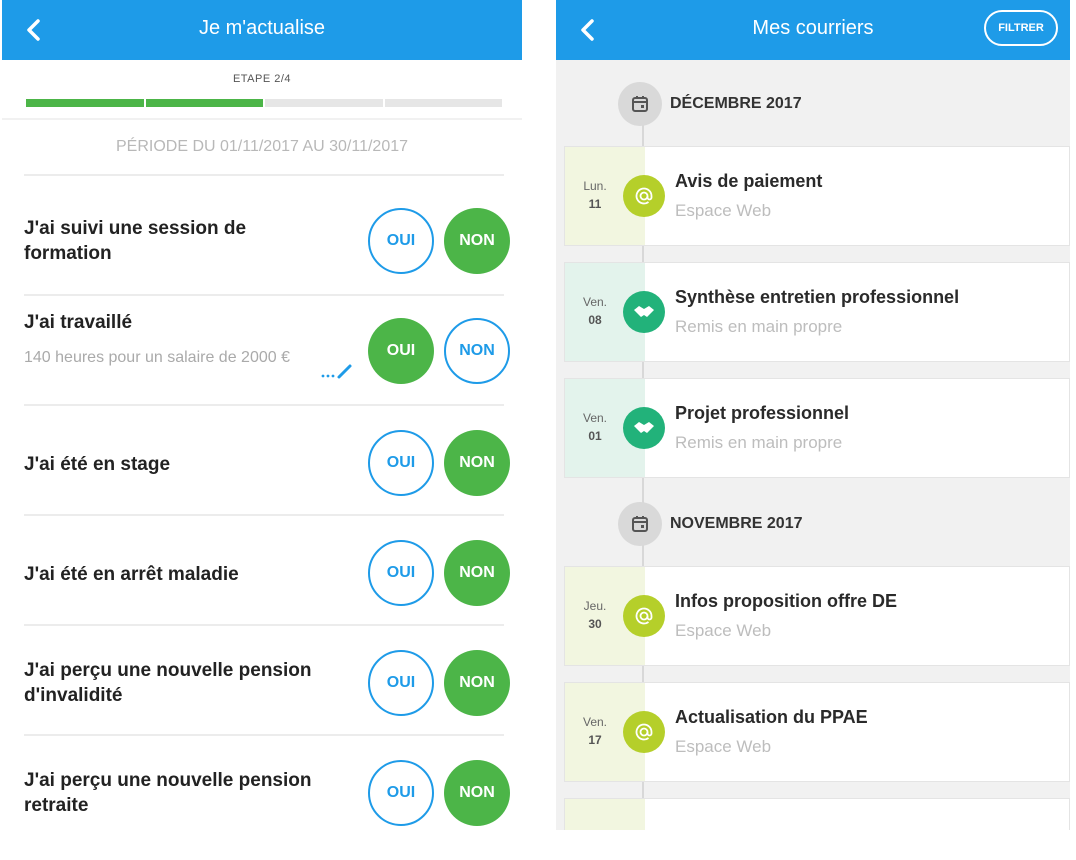  Describe the element at coordinates (736, 103) in the screenshot. I see `month-label: DÉCEMBRE 2017` at that location.